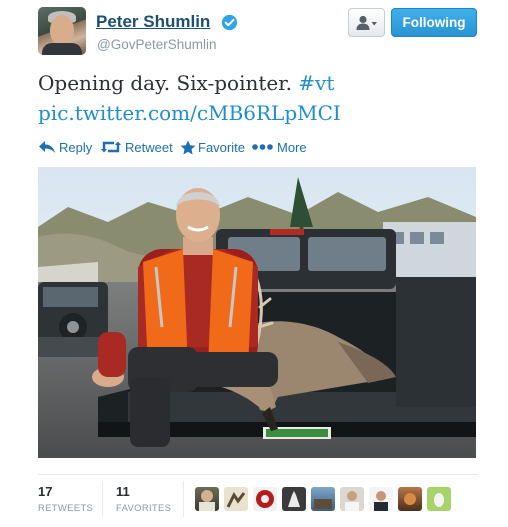 This screenshot has height=527, width=508. What do you see at coordinates (434, 22) in the screenshot?
I see `following-button: Following` at bounding box center [434, 22].